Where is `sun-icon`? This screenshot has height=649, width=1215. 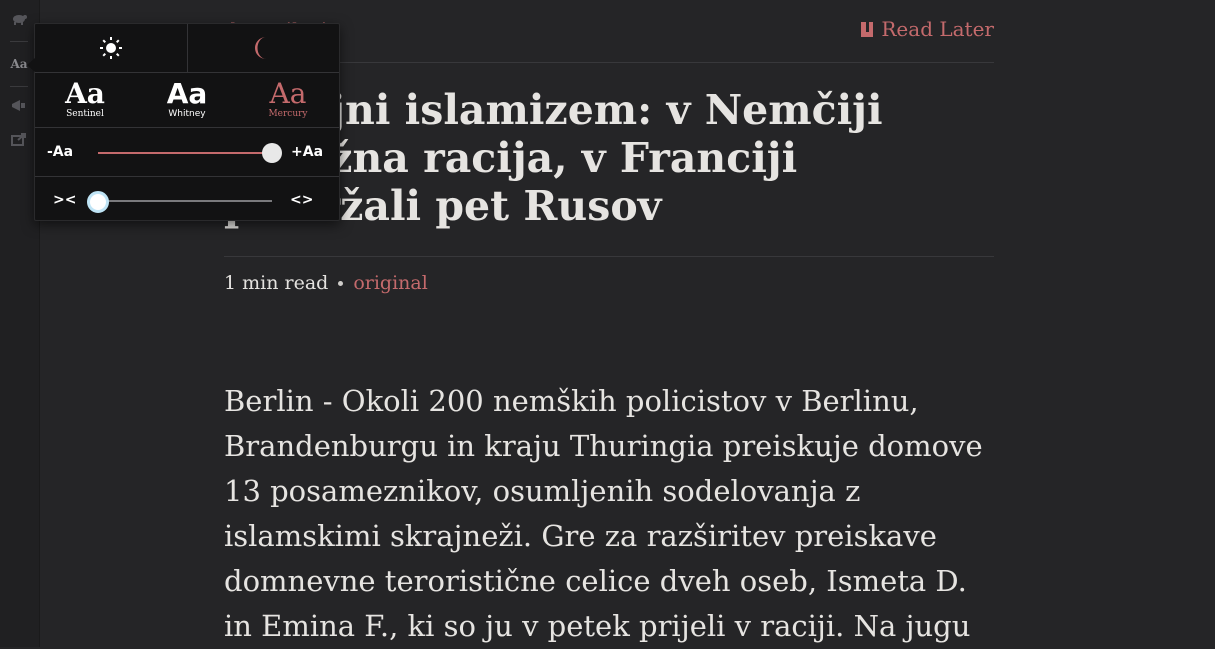
sun-icon is located at coordinates (110, 48).